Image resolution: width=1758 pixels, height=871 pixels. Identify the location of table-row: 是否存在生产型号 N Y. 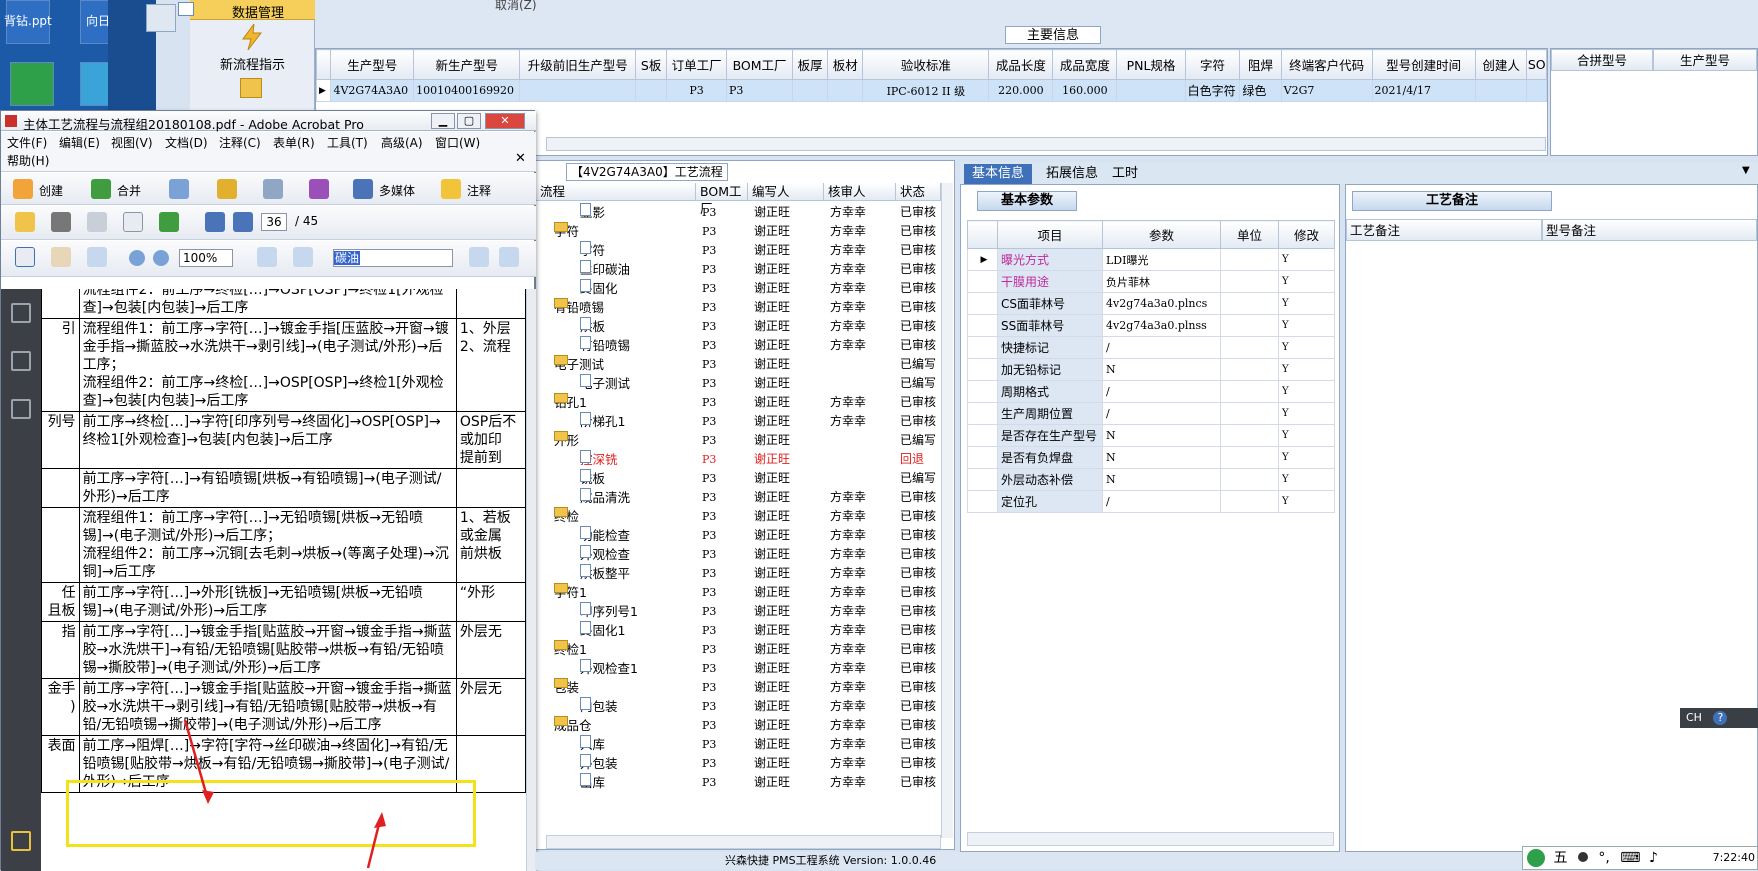
(1151, 435).